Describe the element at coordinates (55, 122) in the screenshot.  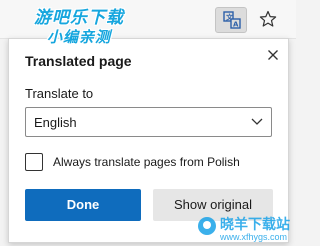
I see `language-select-value: English` at that location.